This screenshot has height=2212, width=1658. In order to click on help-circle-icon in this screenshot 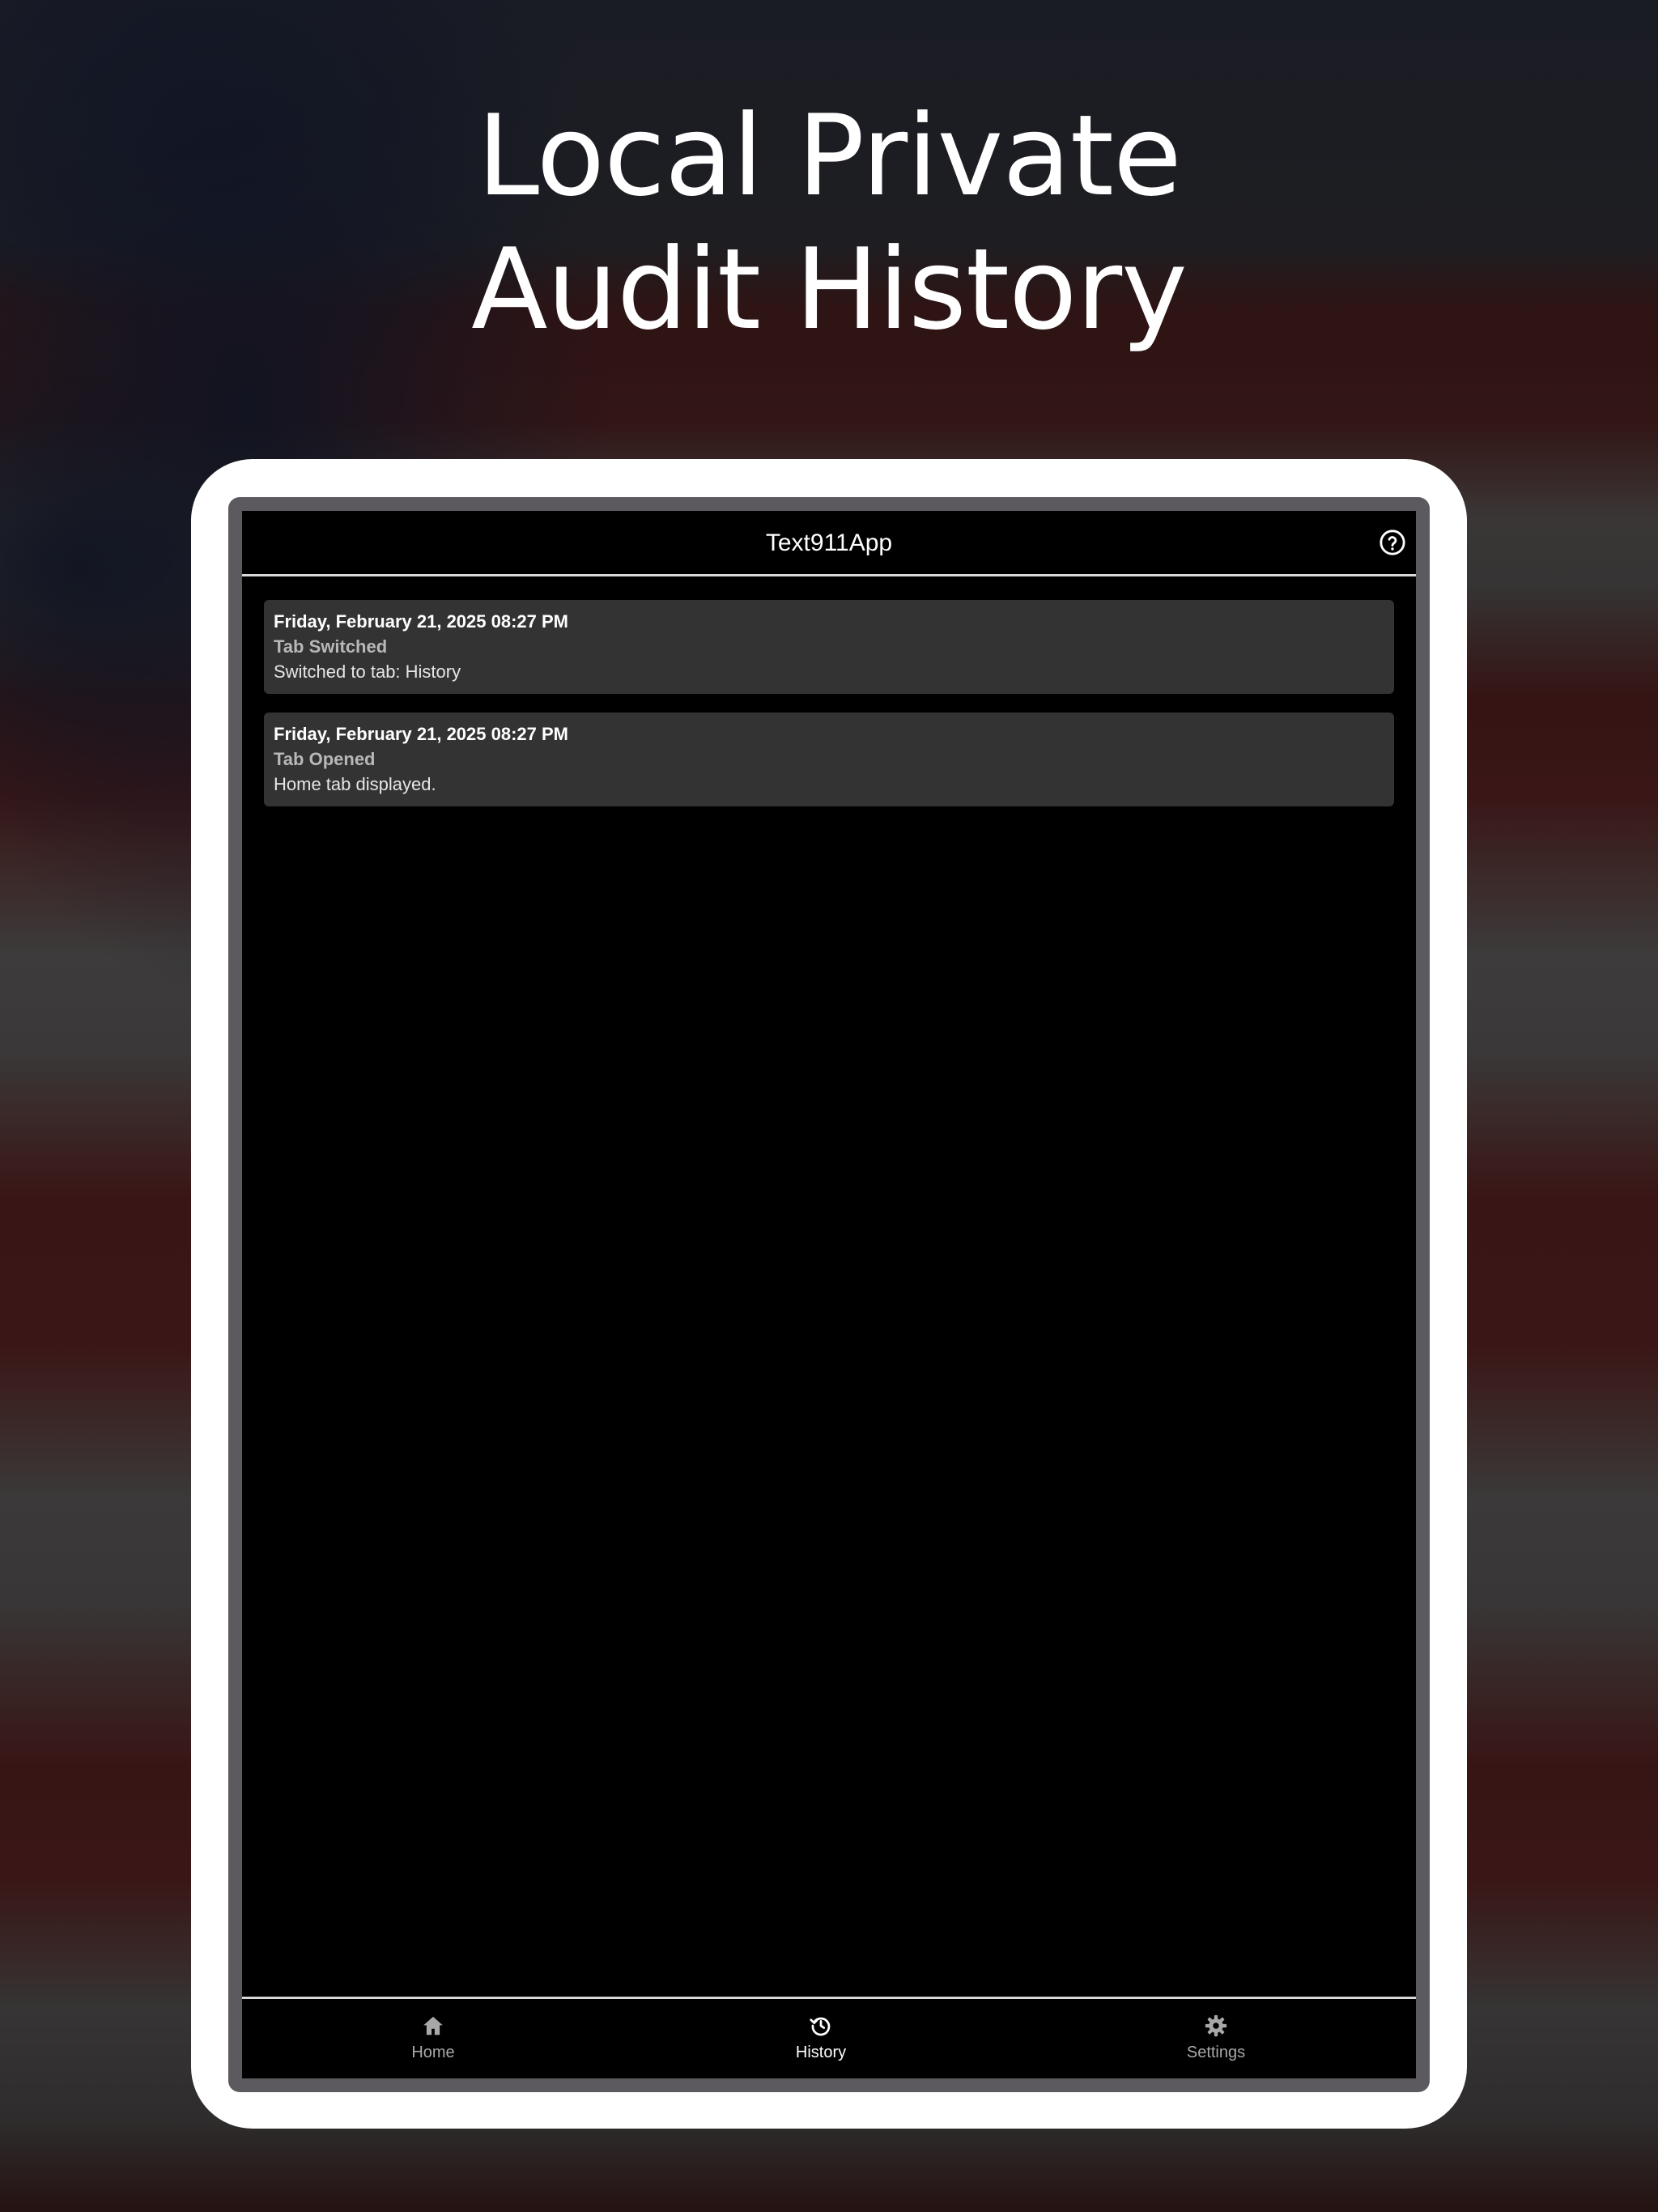, I will do `click(1392, 543)`.